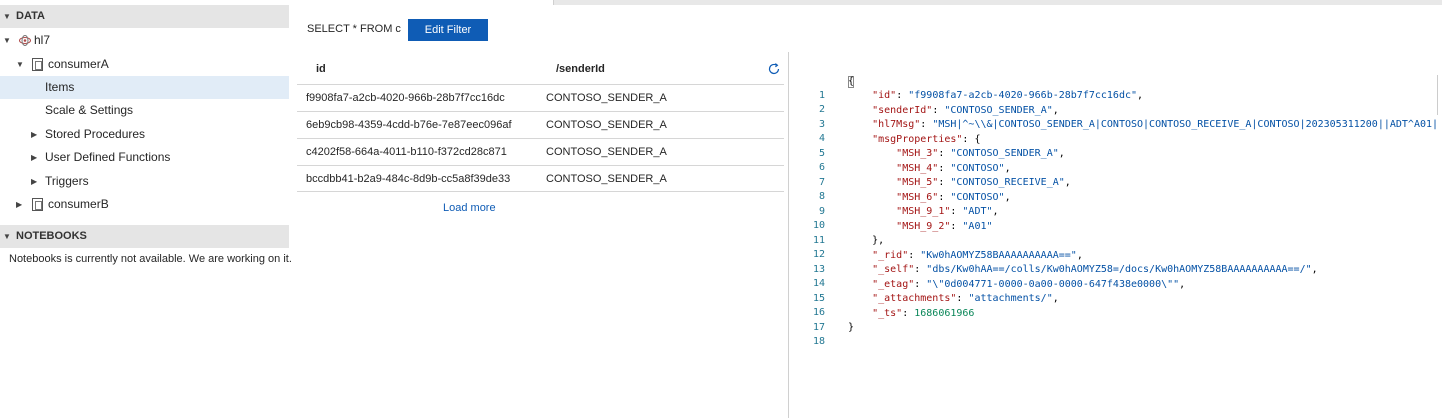 The width and height of the screenshot is (1442, 418). Describe the element at coordinates (924, 117) in the screenshot. I see `code-line: 3 "senderId": "CONTOSO_SENDER_A",` at that location.